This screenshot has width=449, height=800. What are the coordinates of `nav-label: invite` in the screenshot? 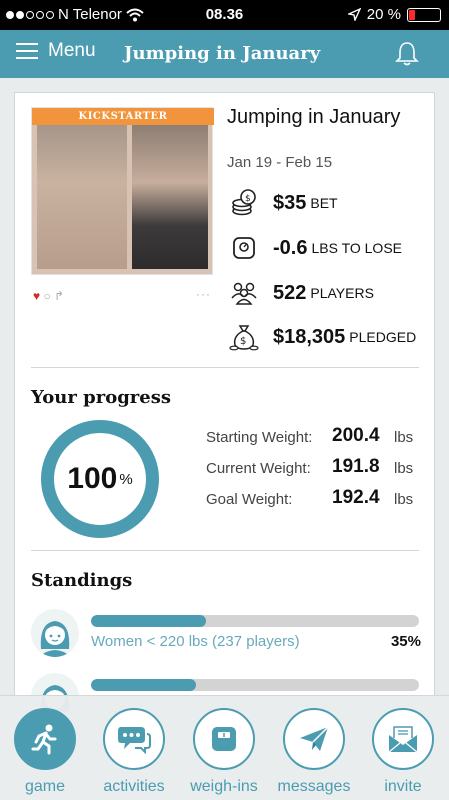 It's located at (403, 786).